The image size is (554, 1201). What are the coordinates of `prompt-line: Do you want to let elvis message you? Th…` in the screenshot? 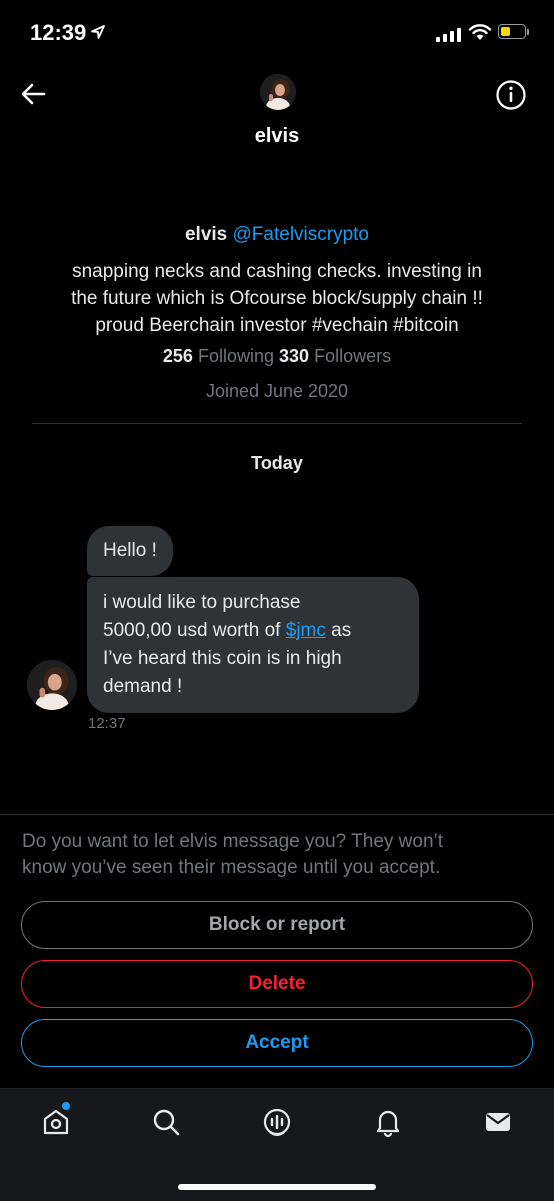 It's located at (233, 841).